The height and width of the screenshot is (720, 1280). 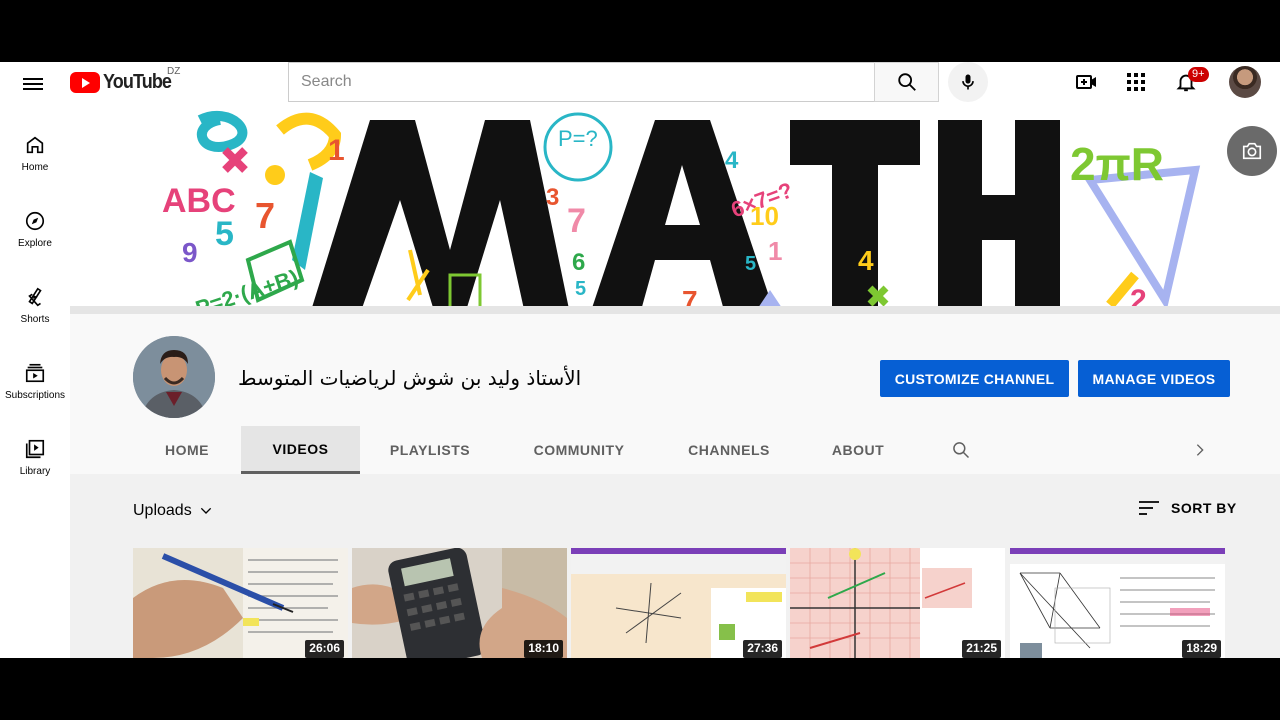 What do you see at coordinates (1204, 508) in the screenshot?
I see `sort-by-label: SORT BY` at bounding box center [1204, 508].